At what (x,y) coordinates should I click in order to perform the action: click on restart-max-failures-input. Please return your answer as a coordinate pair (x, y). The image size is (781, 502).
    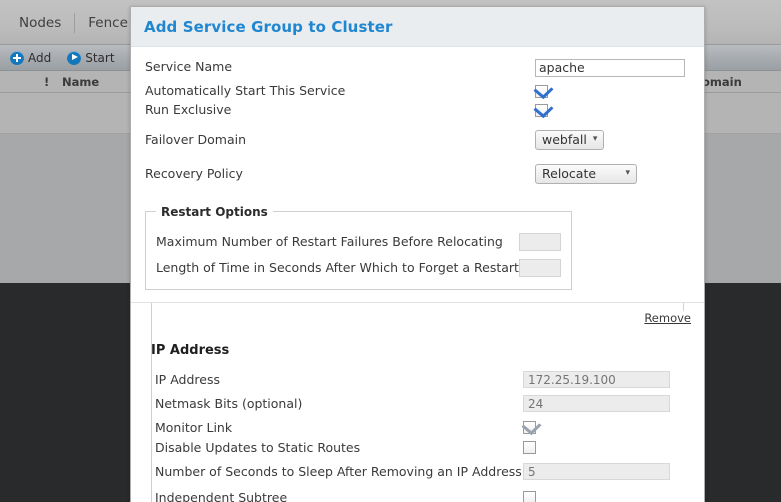
    Looking at the image, I should click on (539, 241).